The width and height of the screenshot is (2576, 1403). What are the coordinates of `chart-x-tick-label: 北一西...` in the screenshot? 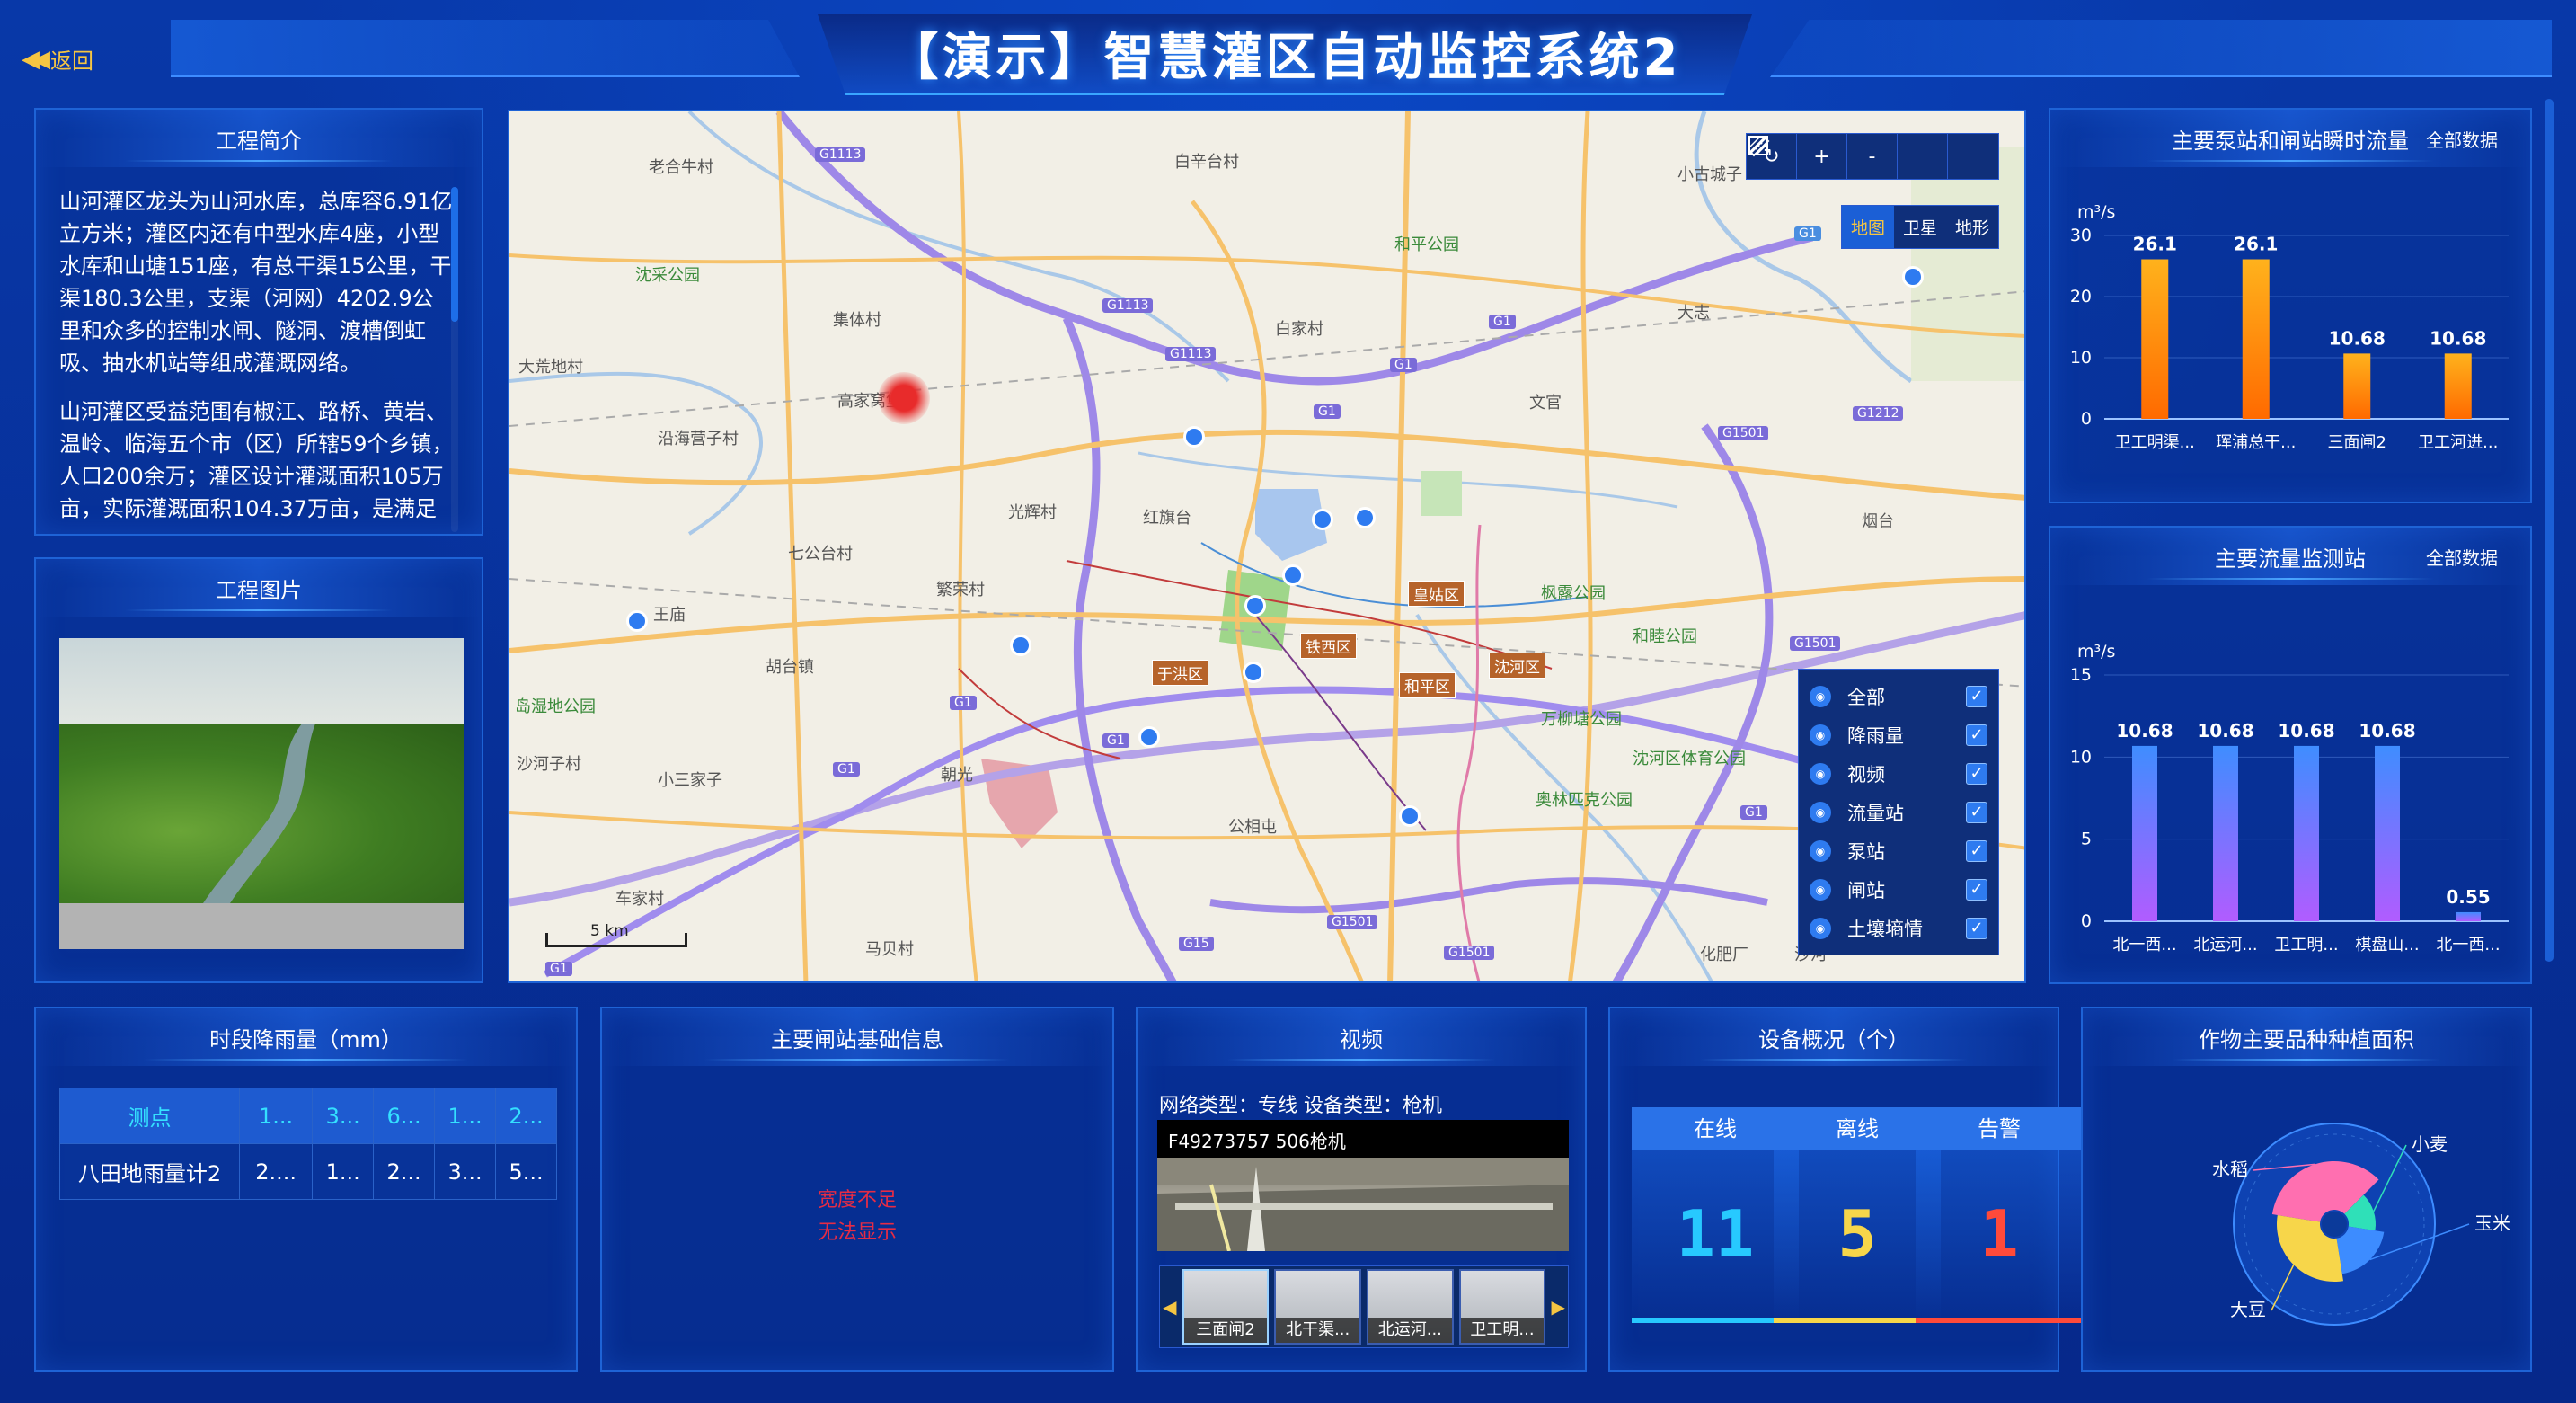 It's located at (2468, 945).